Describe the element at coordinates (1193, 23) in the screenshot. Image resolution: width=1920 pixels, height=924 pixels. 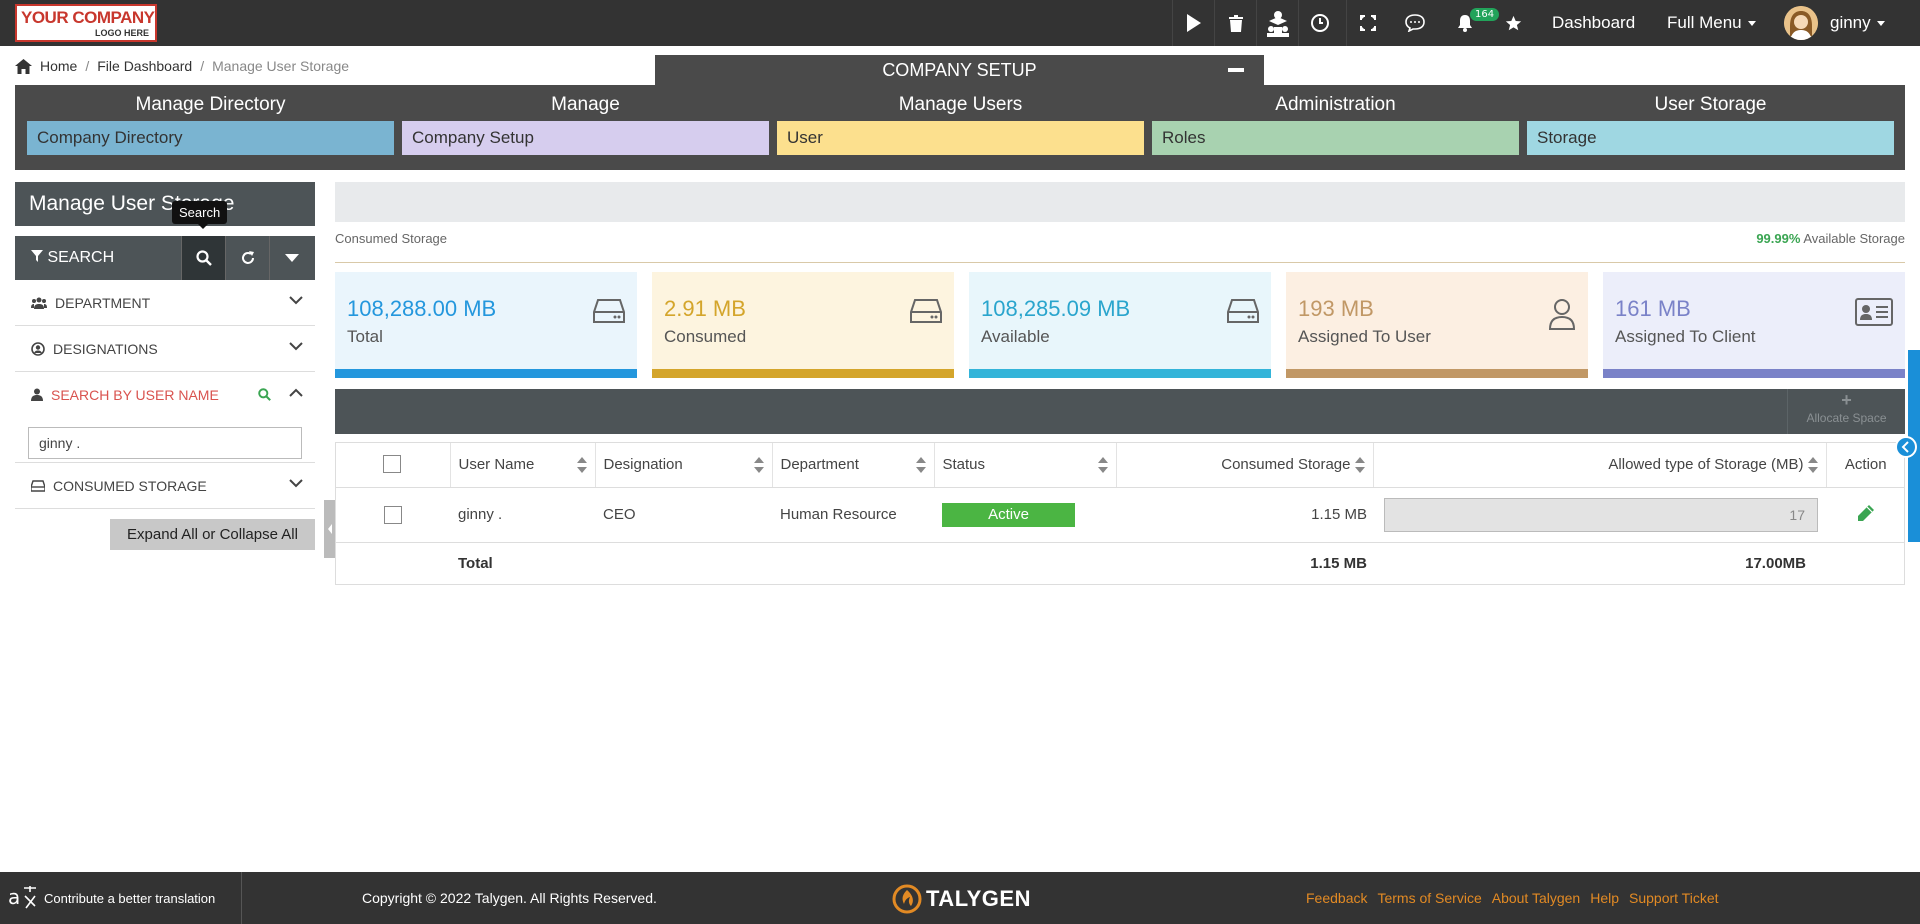
I see `play-icon` at that location.